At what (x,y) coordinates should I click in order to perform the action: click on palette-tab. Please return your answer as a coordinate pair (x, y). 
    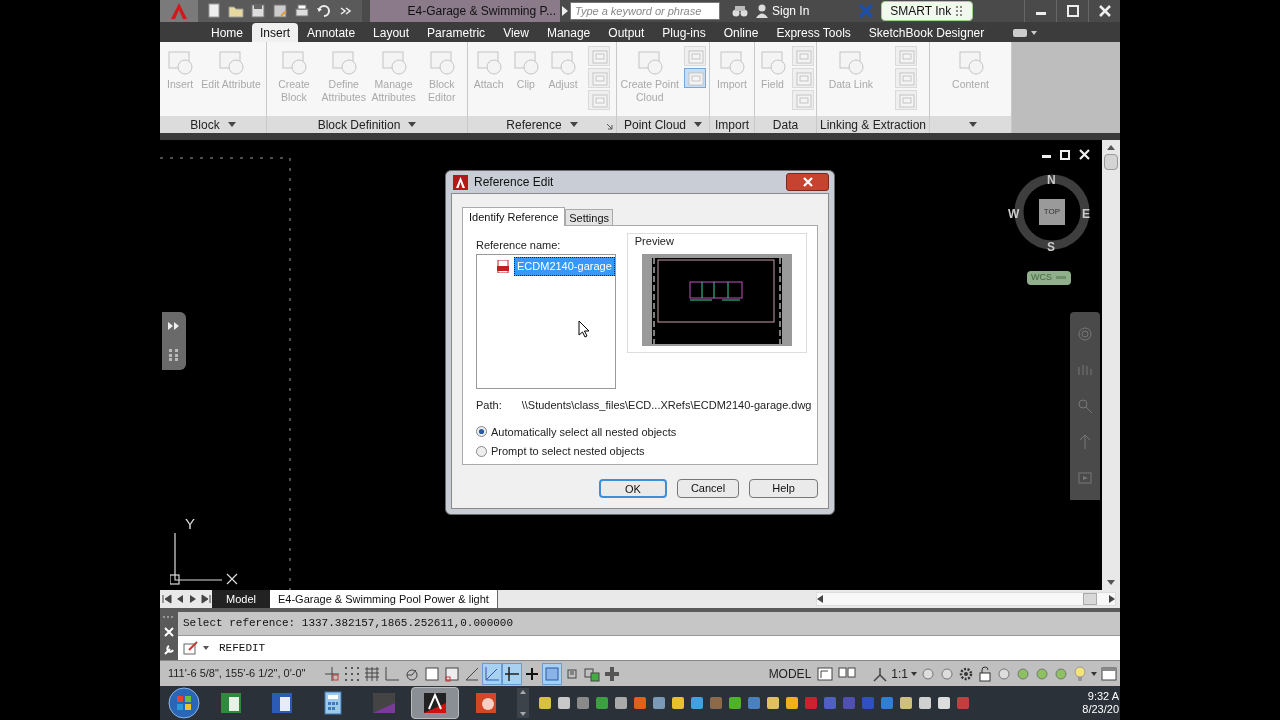
    Looking at the image, I should click on (174, 341).